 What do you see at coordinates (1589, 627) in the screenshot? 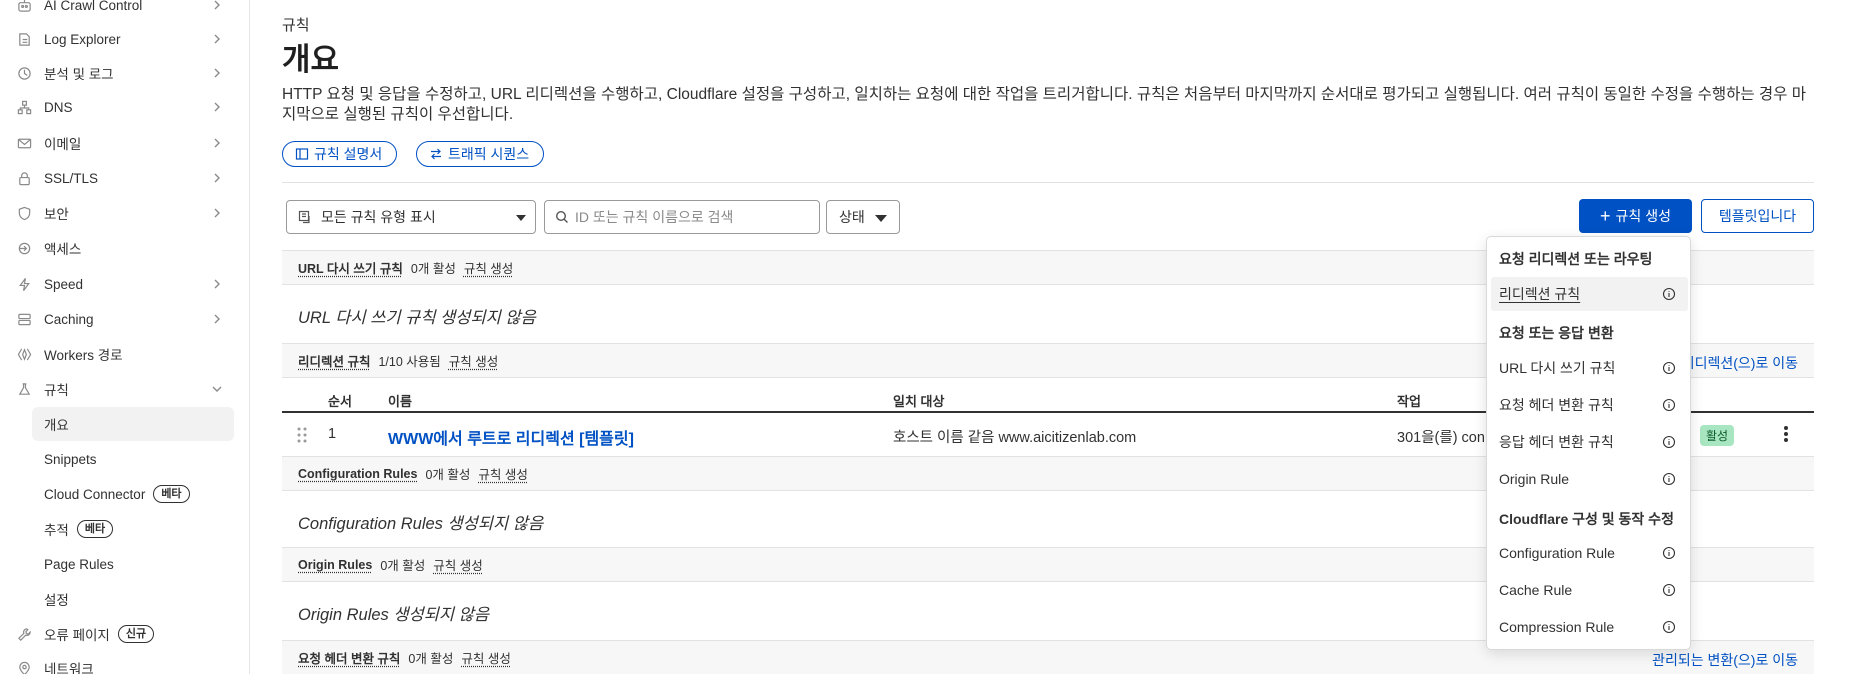
I see `menu-item-compression-rule: Compression Rule` at bounding box center [1589, 627].